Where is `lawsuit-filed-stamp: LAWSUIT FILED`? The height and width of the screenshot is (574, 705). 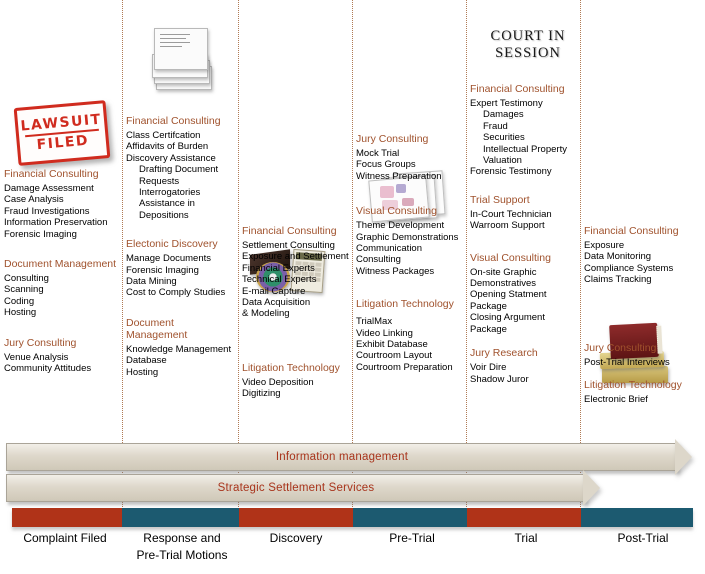 lawsuit-filed-stamp: LAWSUIT FILED is located at coordinates (62, 133).